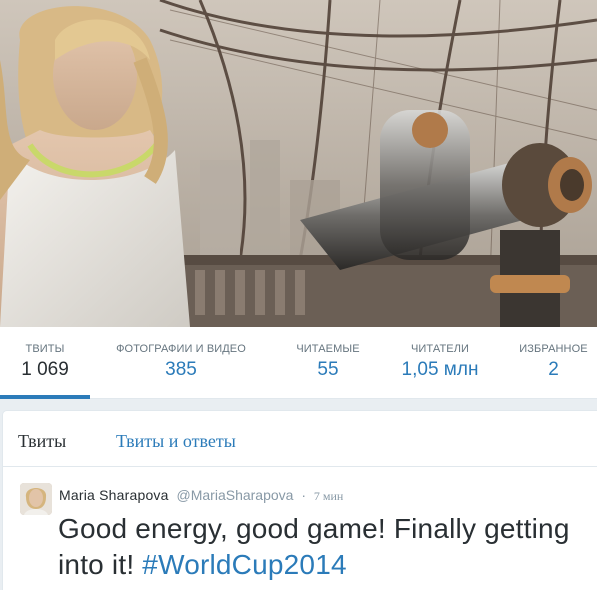 Image resolution: width=597 pixels, height=590 pixels. What do you see at coordinates (45, 397) in the screenshot?
I see `active-tab-indicator` at bounding box center [45, 397].